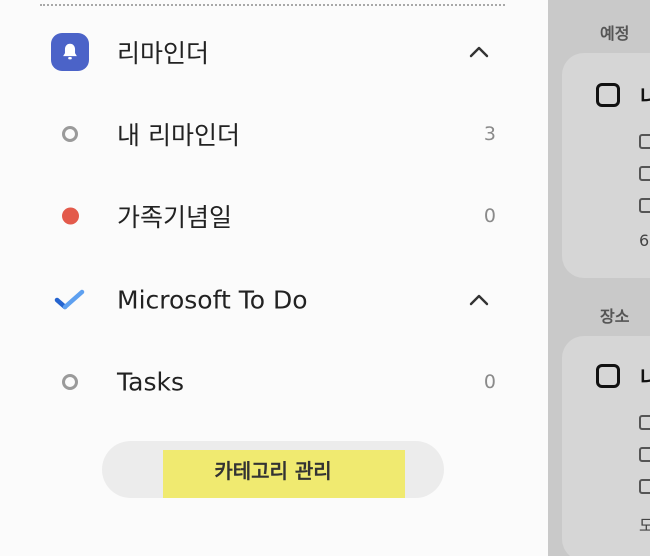 The image size is (650, 556). Describe the element at coordinates (489, 134) in the screenshot. I see `list-count: 3` at that location.